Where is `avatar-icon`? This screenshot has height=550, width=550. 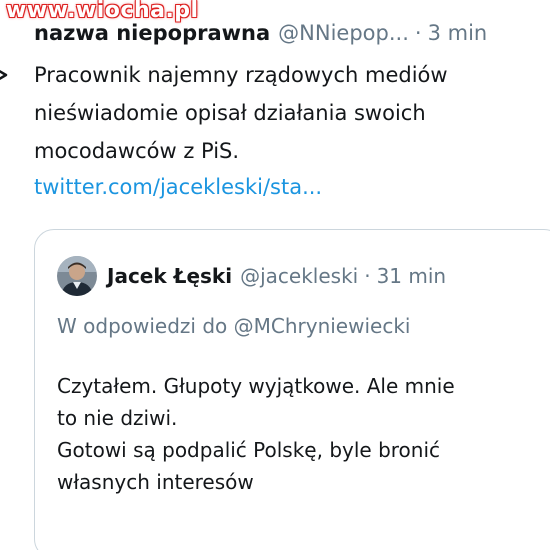 avatar-icon is located at coordinates (77, 276).